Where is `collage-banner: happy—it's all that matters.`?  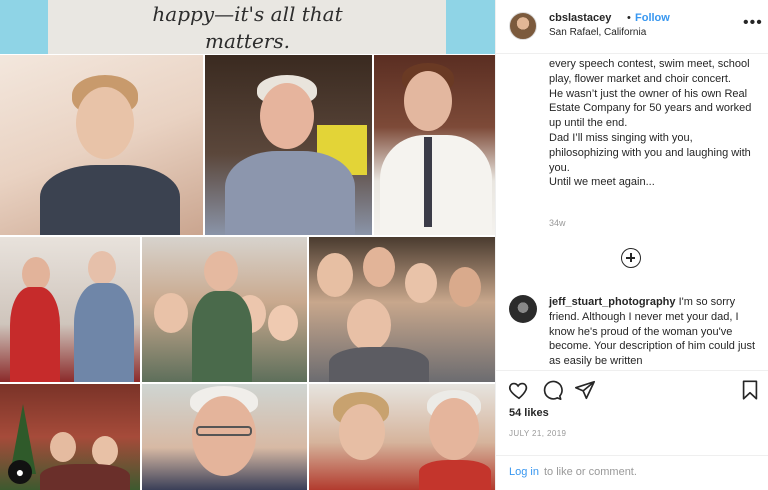
collage-banner: happy—it's all that matters. is located at coordinates (247, 27).